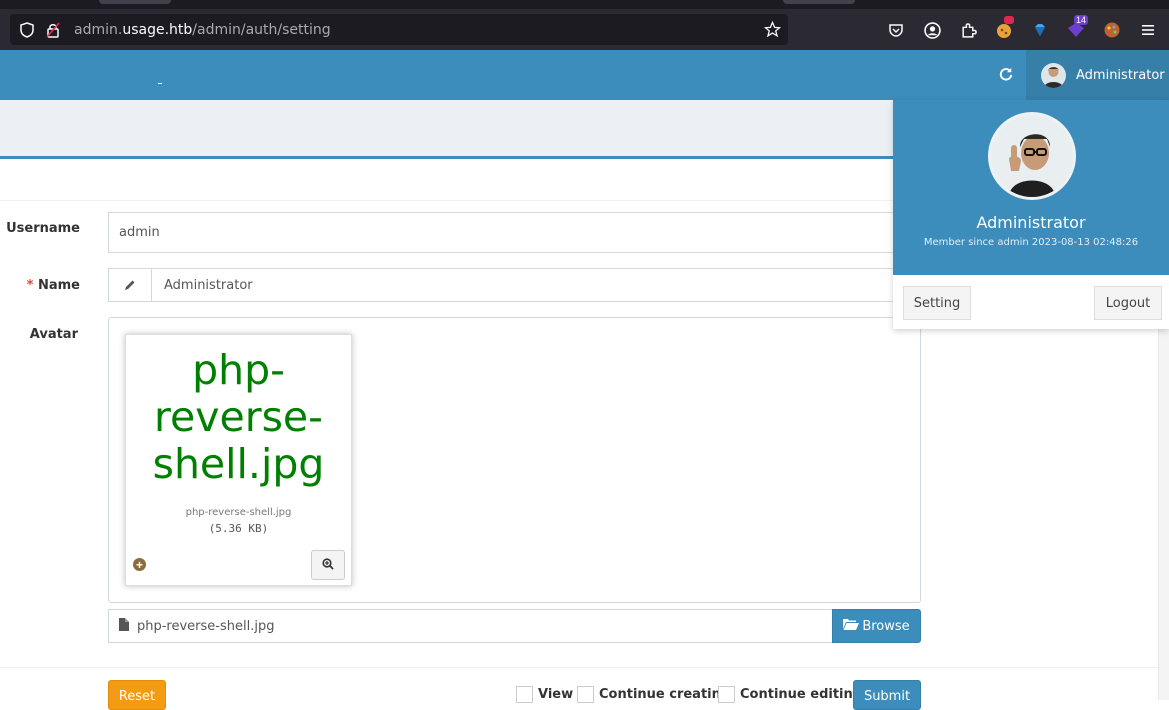 The width and height of the screenshot is (1169, 710). Describe the element at coordinates (1081, 20) in the screenshot. I see `extension-count-badge: 14` at that location.